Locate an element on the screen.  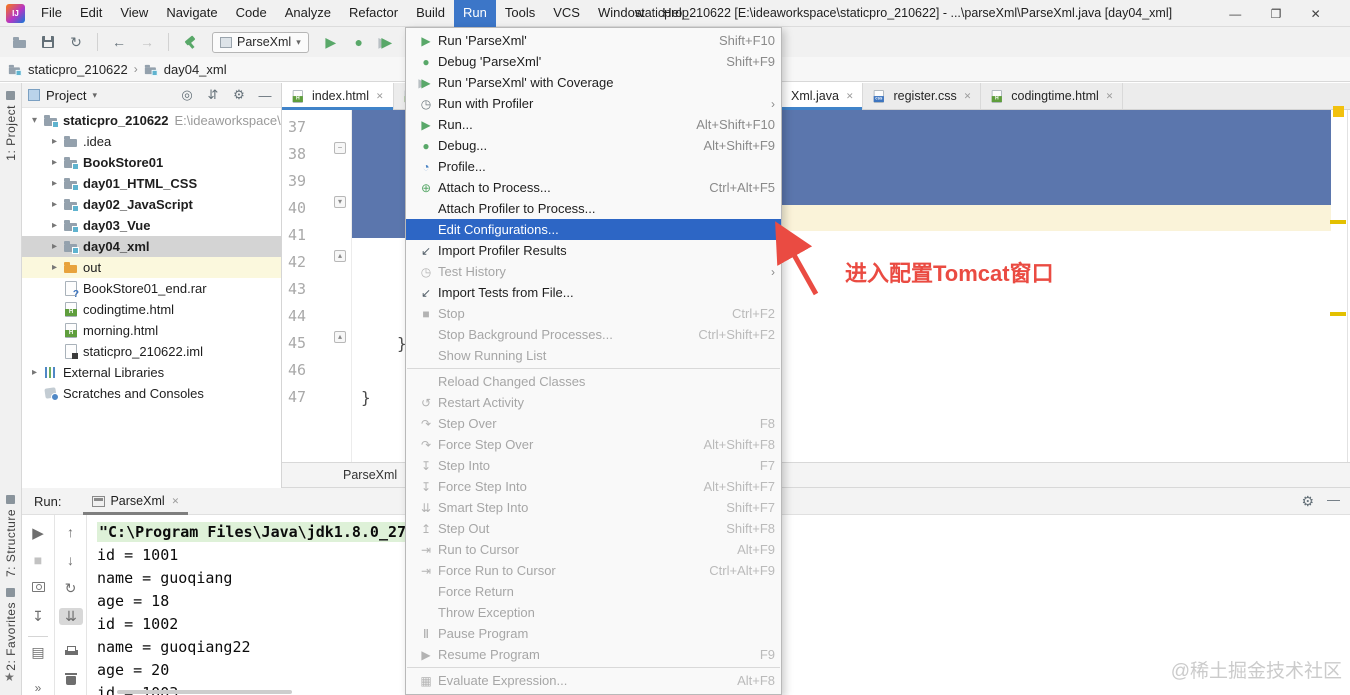
run-panel-tab: ParseXml ✕ is located at coordinates (135, 501).